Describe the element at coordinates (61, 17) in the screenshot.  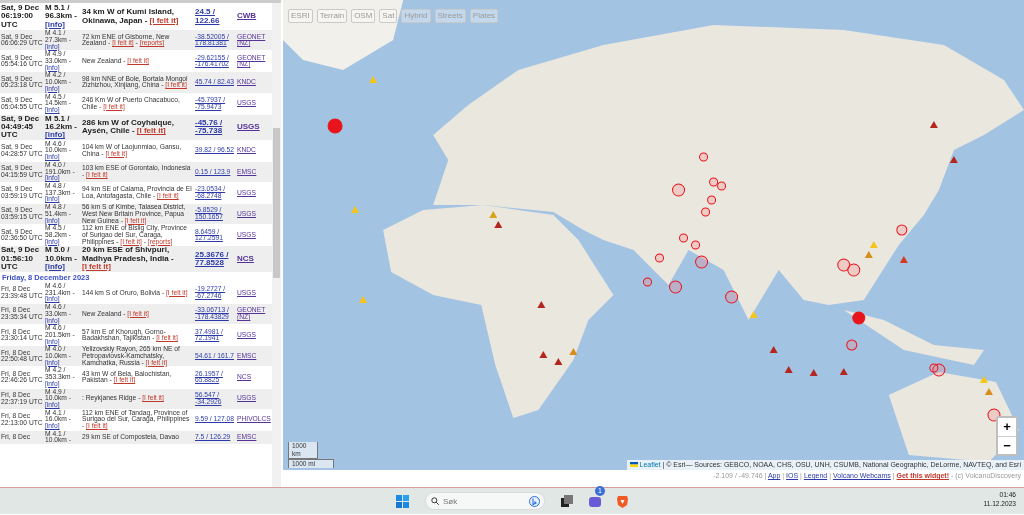
I see `magnitude-depth: M 5.1 / 96.3km - [info]` at that location.